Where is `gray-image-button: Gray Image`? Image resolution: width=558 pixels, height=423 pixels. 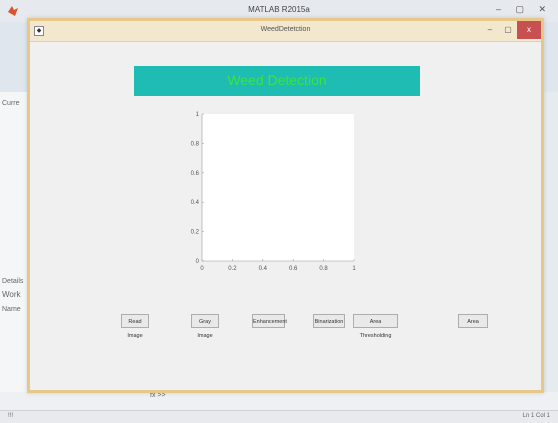
gray-image-button: Gray Image is located at coordinates (205, 326).